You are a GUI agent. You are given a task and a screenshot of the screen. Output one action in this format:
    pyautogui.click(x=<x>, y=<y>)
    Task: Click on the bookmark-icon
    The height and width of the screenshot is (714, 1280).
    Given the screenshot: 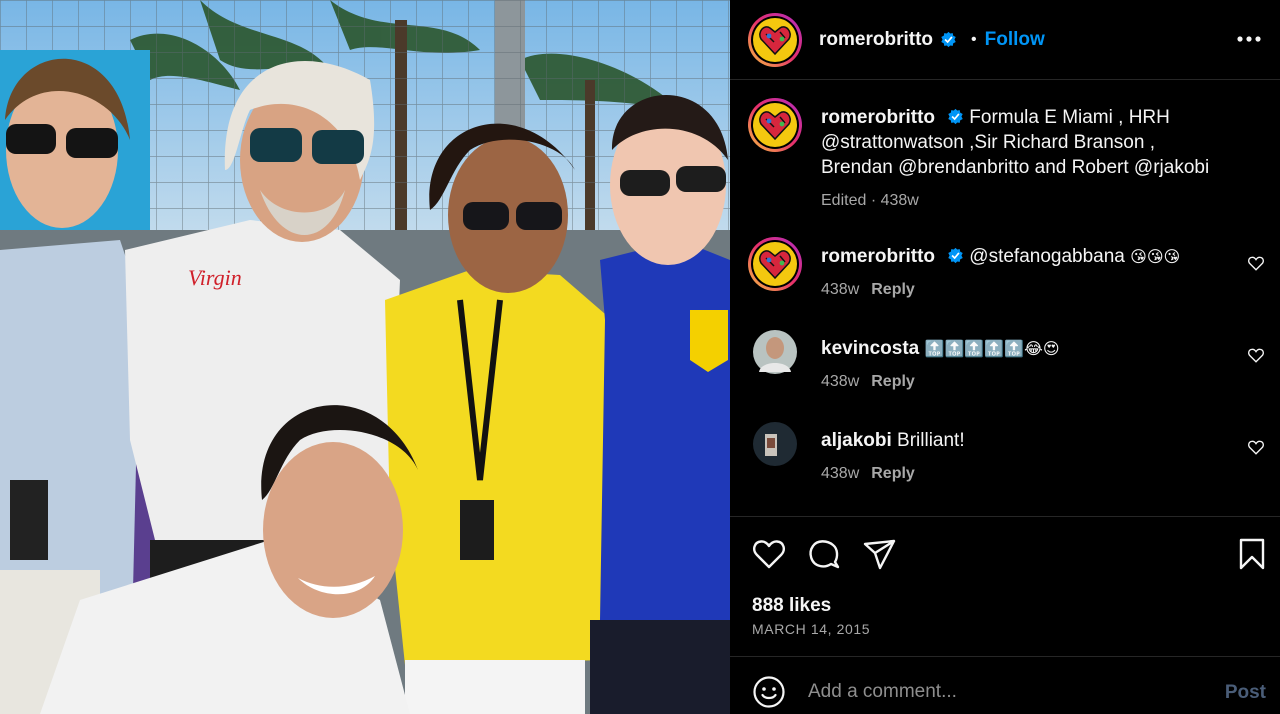 What is the action you would take?
    pyautogui.click(x=1252, y=554)
    